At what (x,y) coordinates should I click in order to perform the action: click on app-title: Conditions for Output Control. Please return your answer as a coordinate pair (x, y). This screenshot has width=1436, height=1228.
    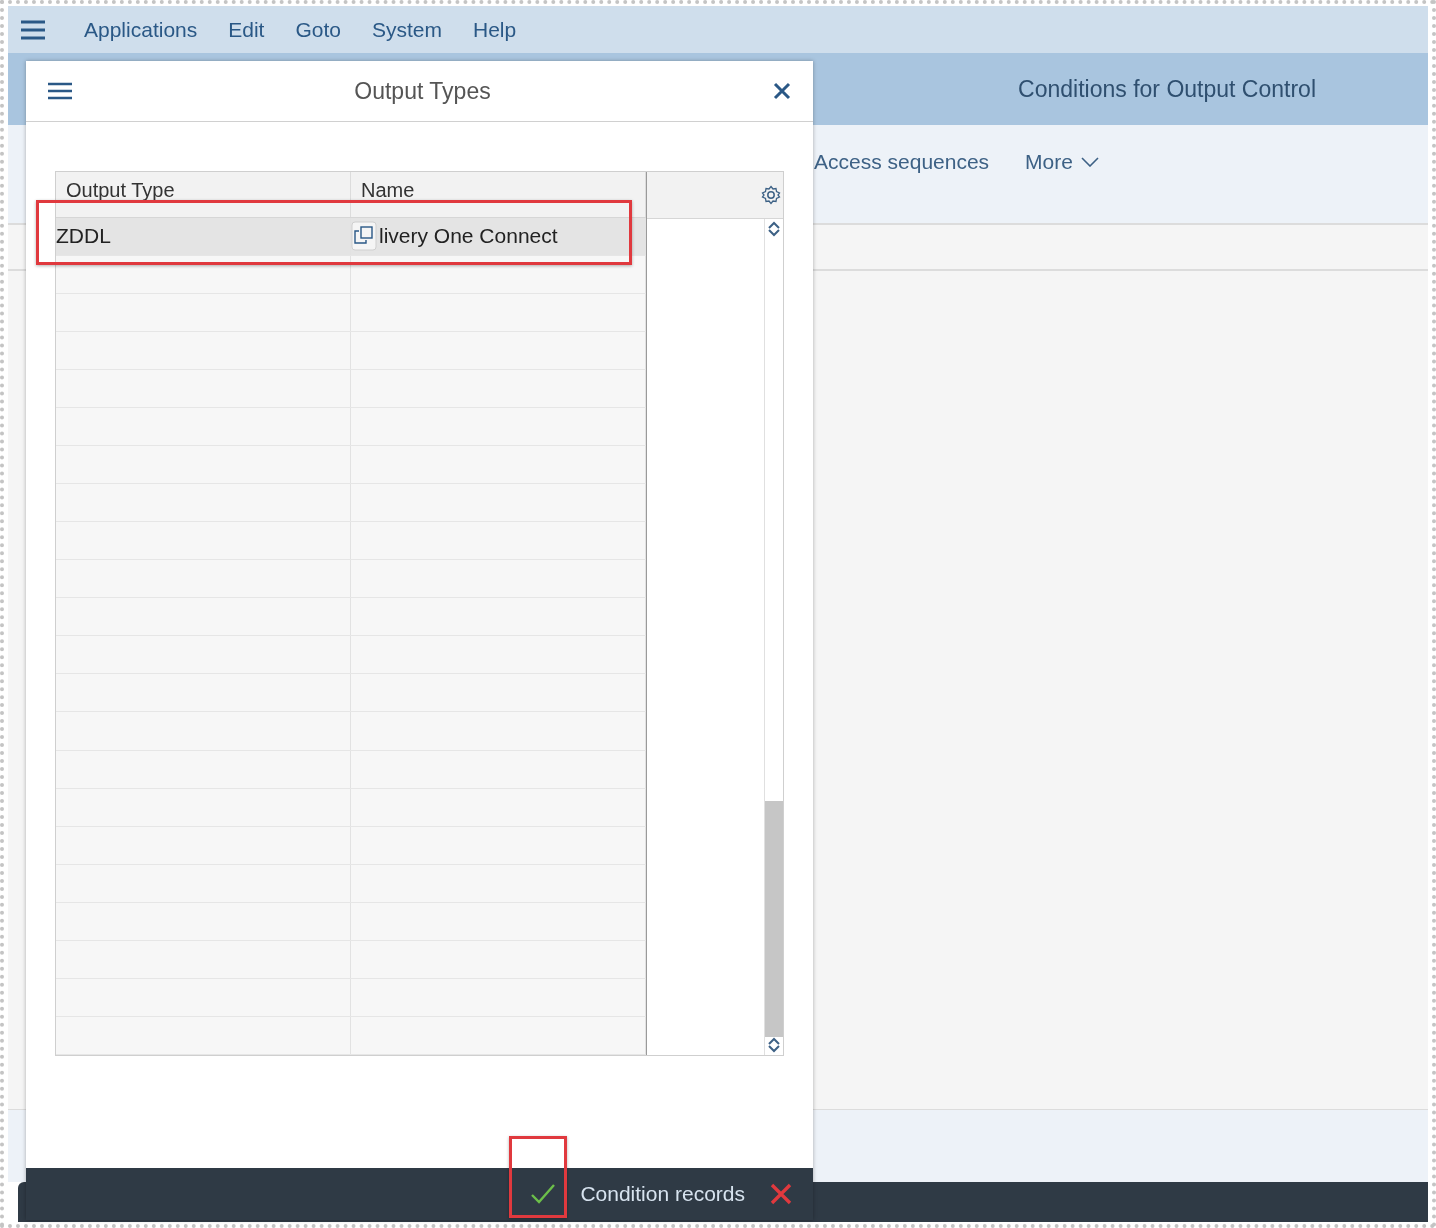
    Looking at the image, I should click on (1167, 89).